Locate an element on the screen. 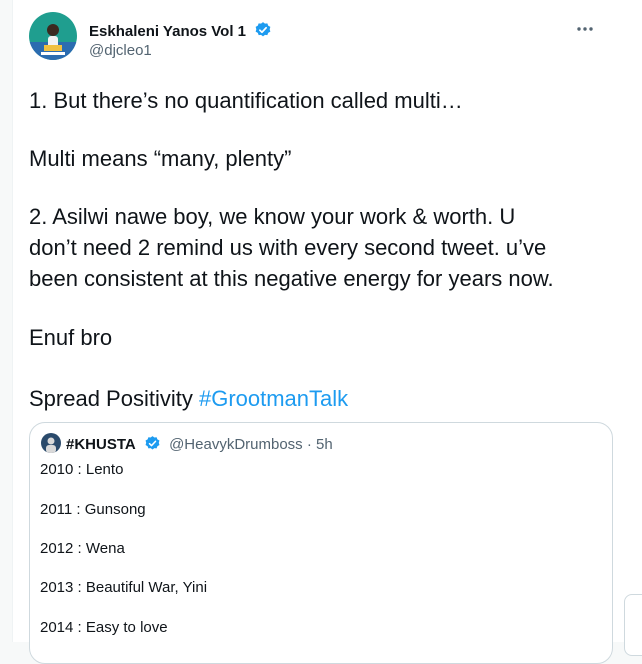 The image size is (642, 664). quoted-display-name: #KHUSTA is located at coordinates (101, 444).